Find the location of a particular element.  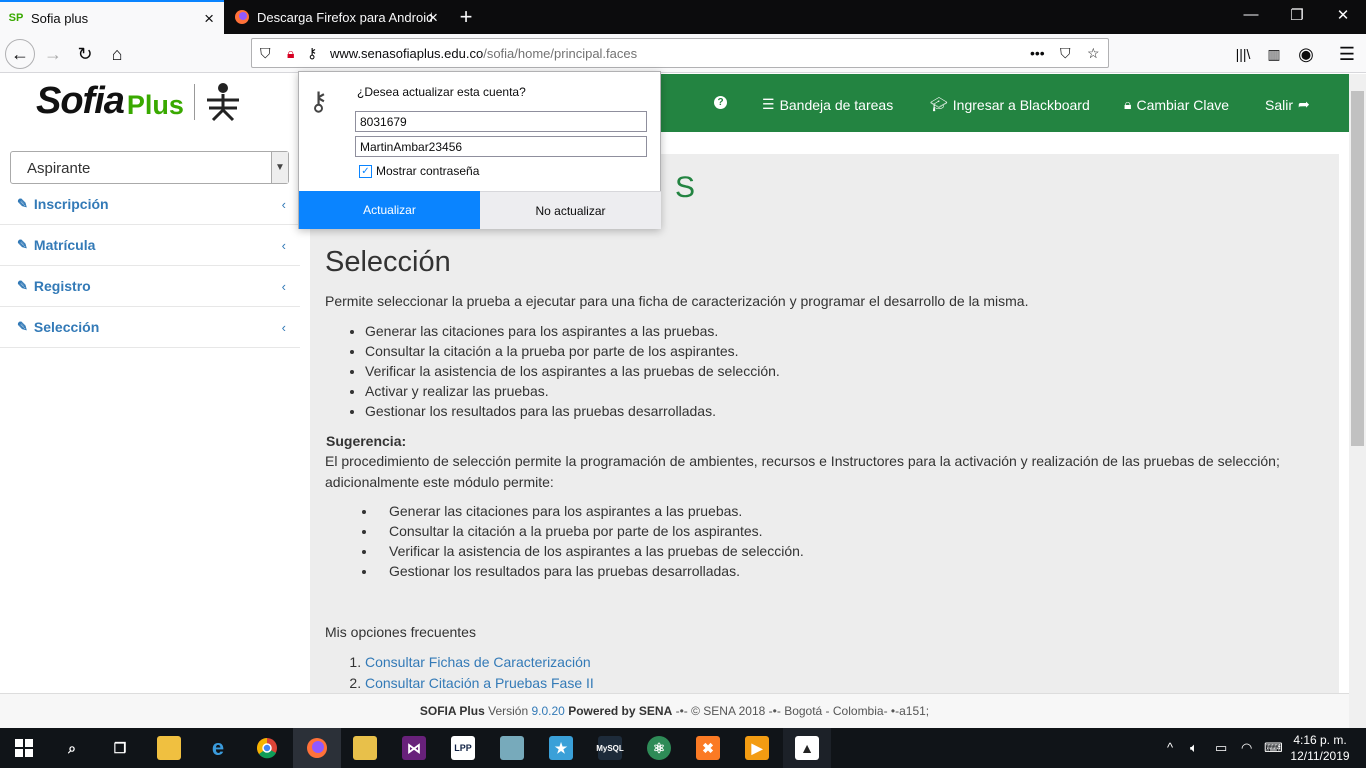

volume-muted-icon: 🔈︎ is located at coordinates (1194, 748).